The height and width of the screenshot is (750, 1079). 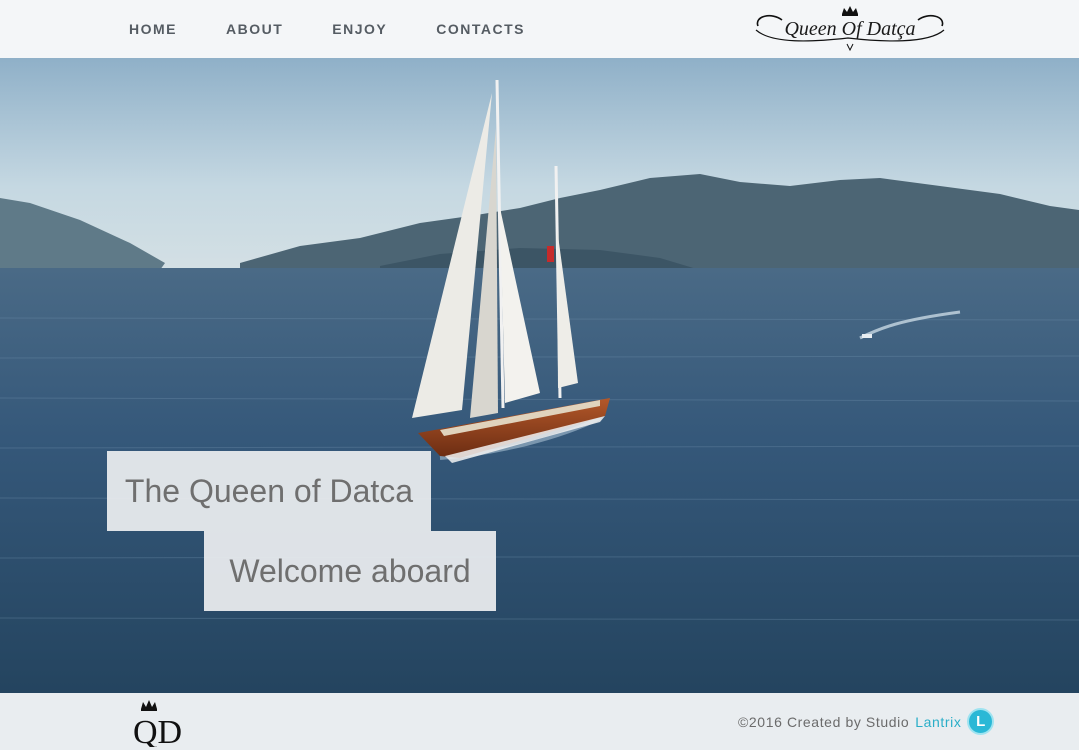 What do you see at coordinates (981, 721) in the screenshot?
I see `lantrix-icon: L` at bounding box center [981, 721].